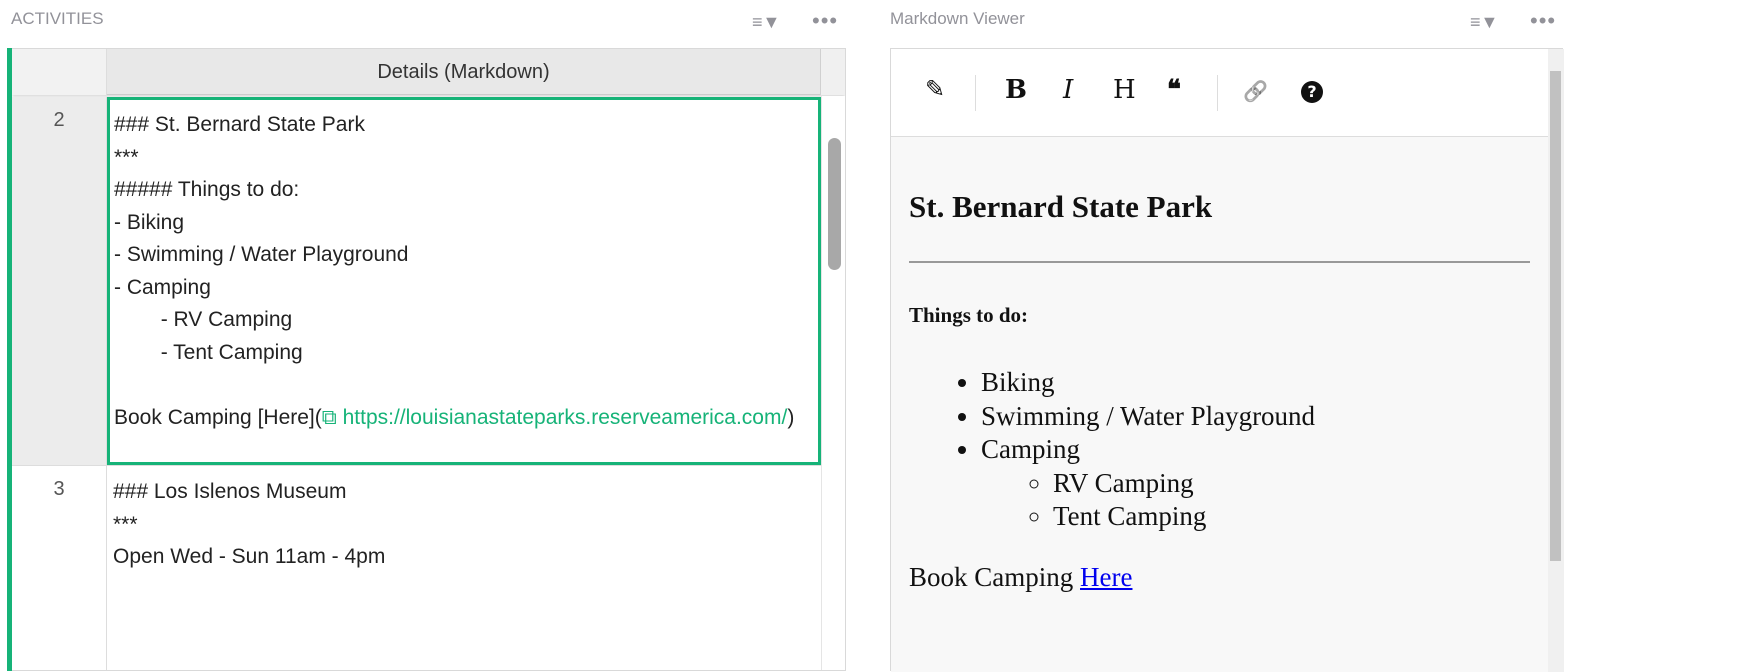 The image size is (1743, 672). I want to click on list-item: Biking, so click(1255, 383).